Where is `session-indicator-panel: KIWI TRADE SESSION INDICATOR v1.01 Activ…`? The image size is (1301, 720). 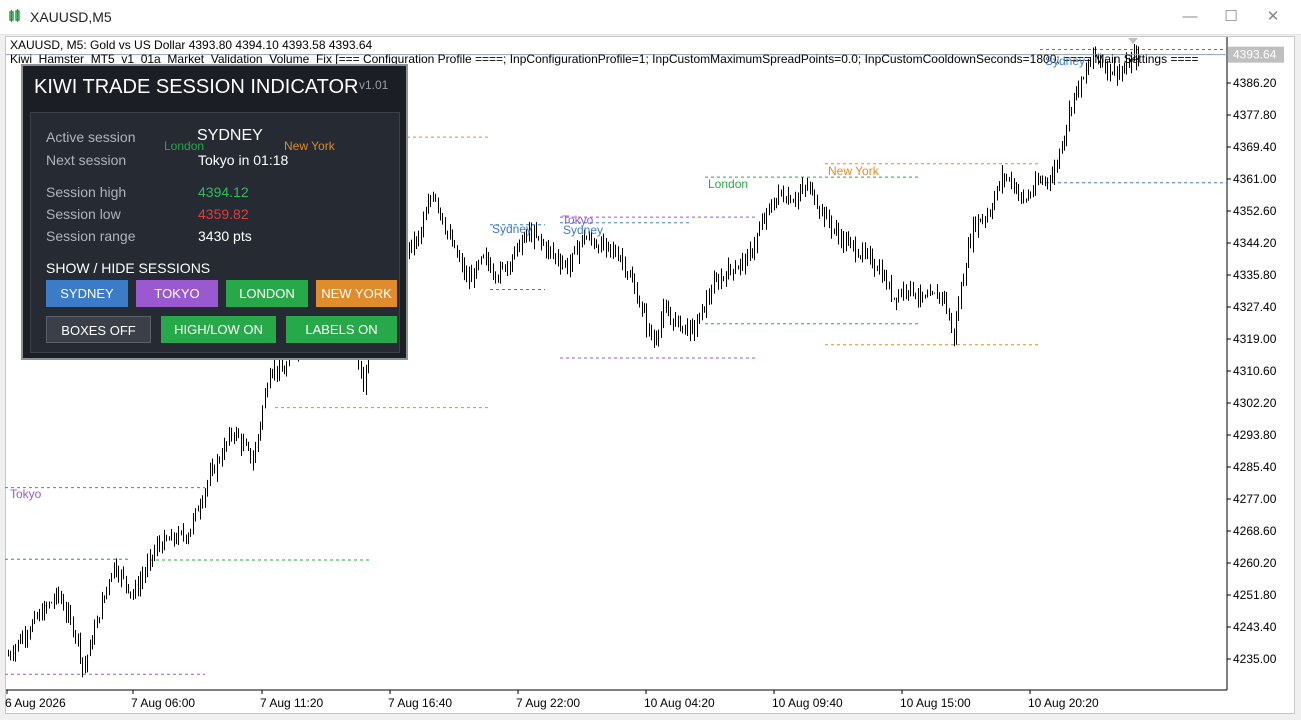
session-indicator-panel: KIWI TRADE SESSION INDICATOR v1.01 Activ… is located at coordinates (214, 212).